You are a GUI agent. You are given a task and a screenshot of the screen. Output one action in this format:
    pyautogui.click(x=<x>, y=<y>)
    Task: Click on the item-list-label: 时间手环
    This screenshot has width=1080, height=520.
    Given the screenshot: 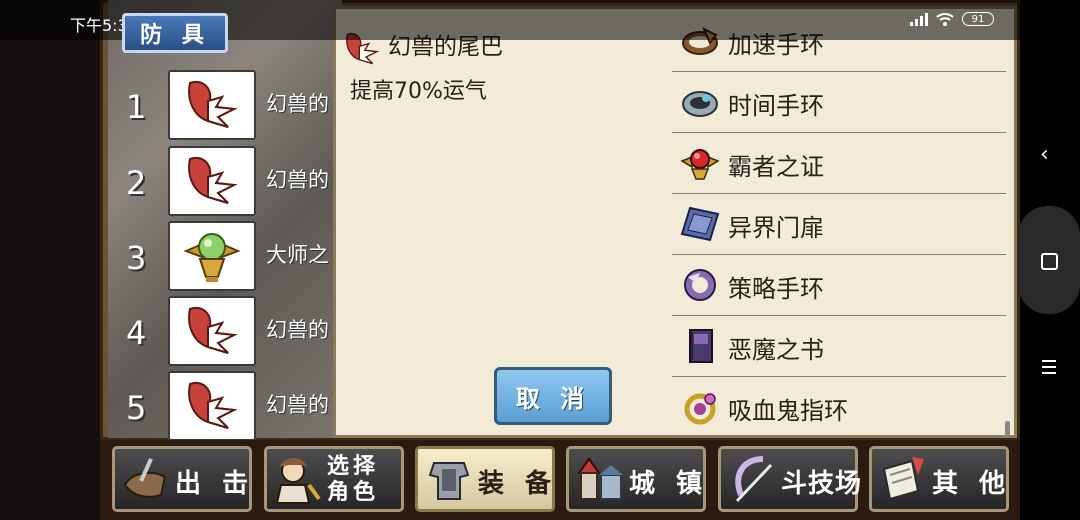 What is the action you would take?
    pyautogui.click(x=776, y=106)
    